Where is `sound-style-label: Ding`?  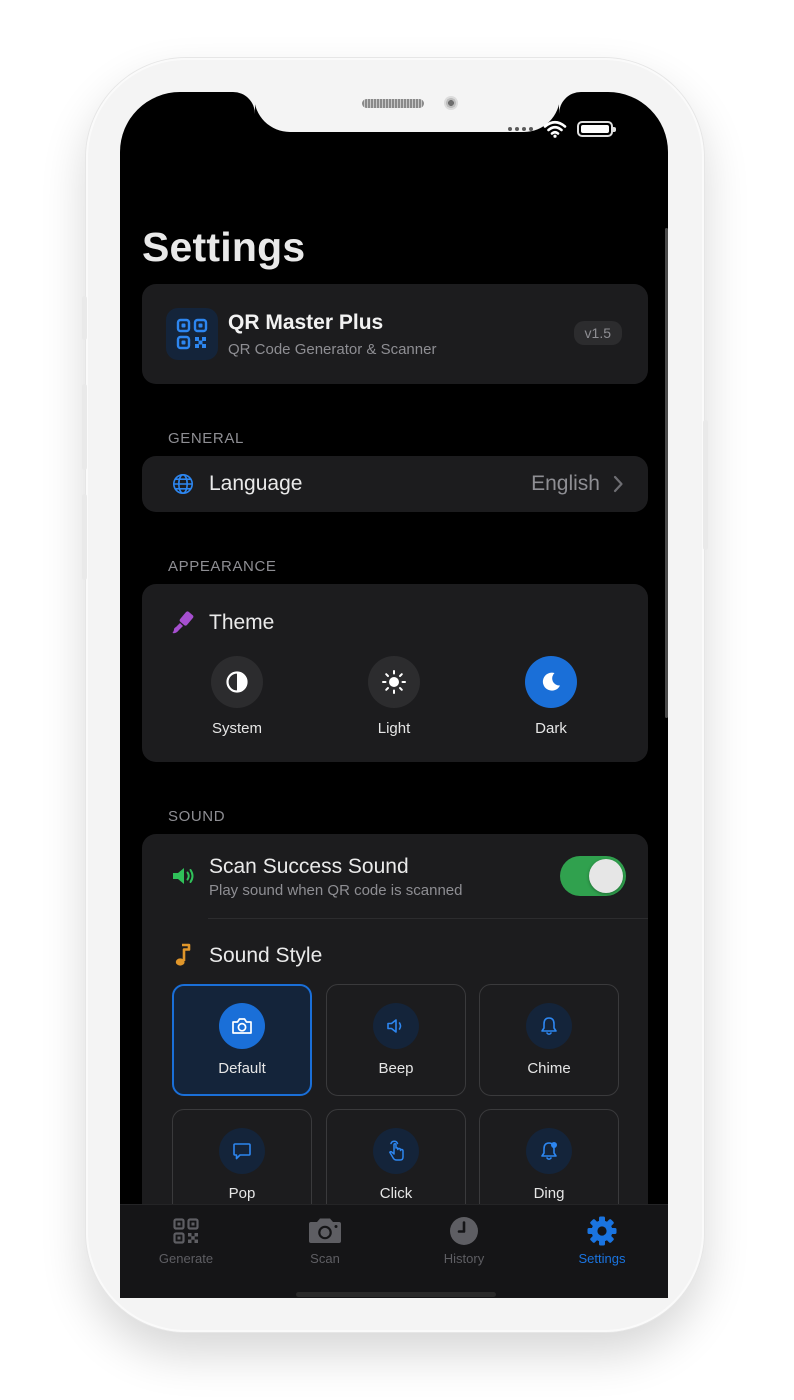 sound-style-label: Ding is located at coordinates (549, 1193).